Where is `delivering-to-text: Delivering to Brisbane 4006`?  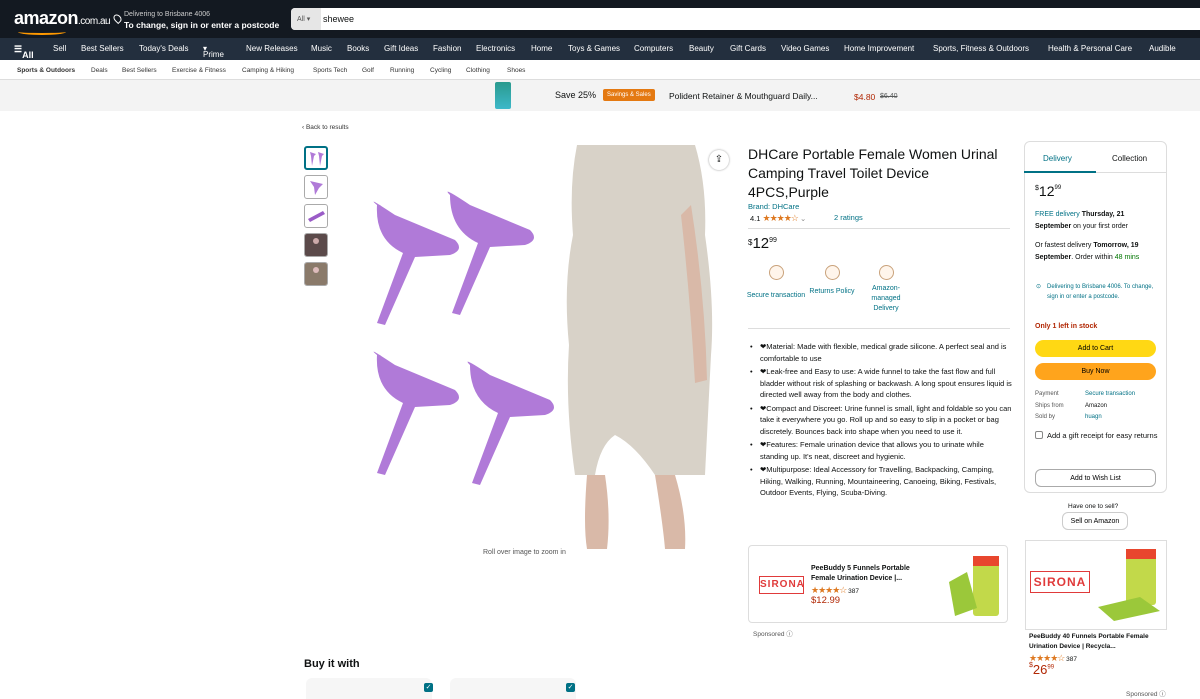
delivering-to-text: Delivering to Brisbane 4006 is located at coordinates (167, 14).